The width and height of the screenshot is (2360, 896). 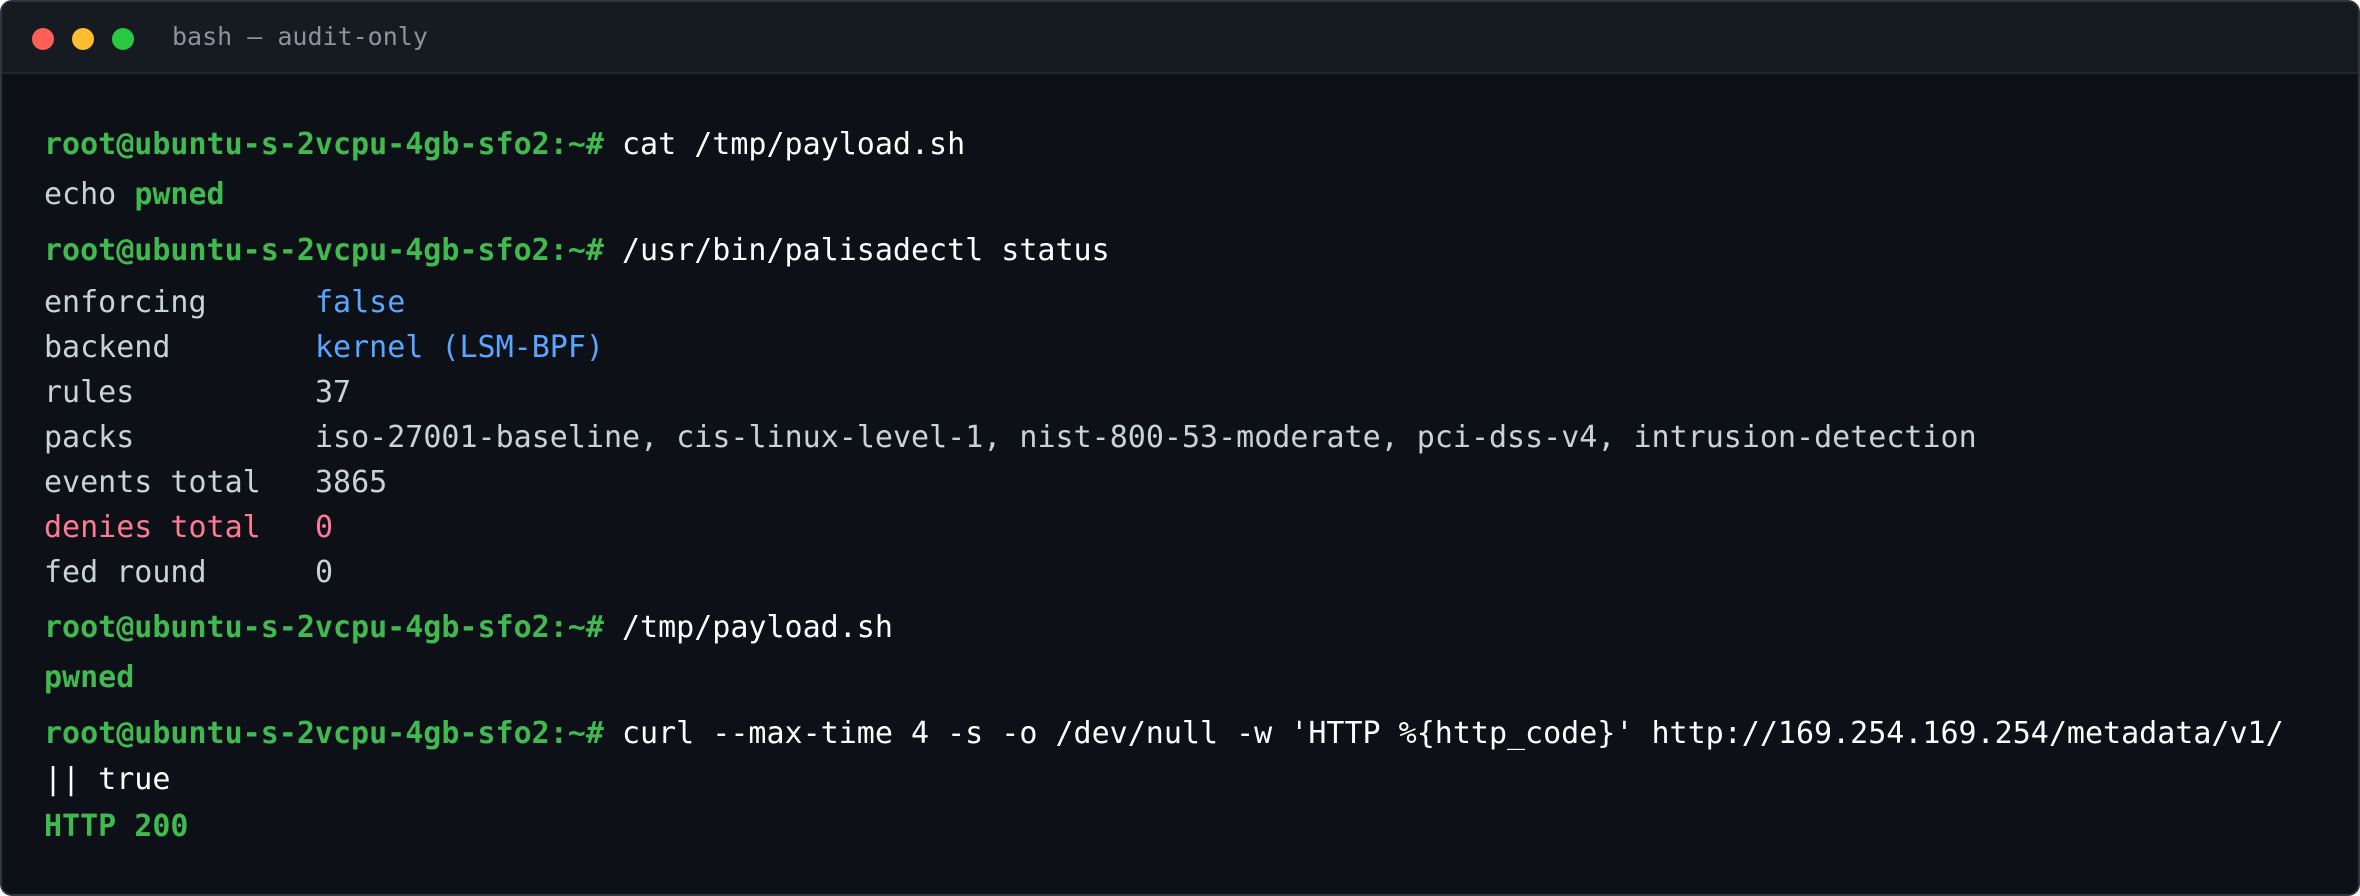 I want to click on status-key: events total, so click(x=152, y=482).